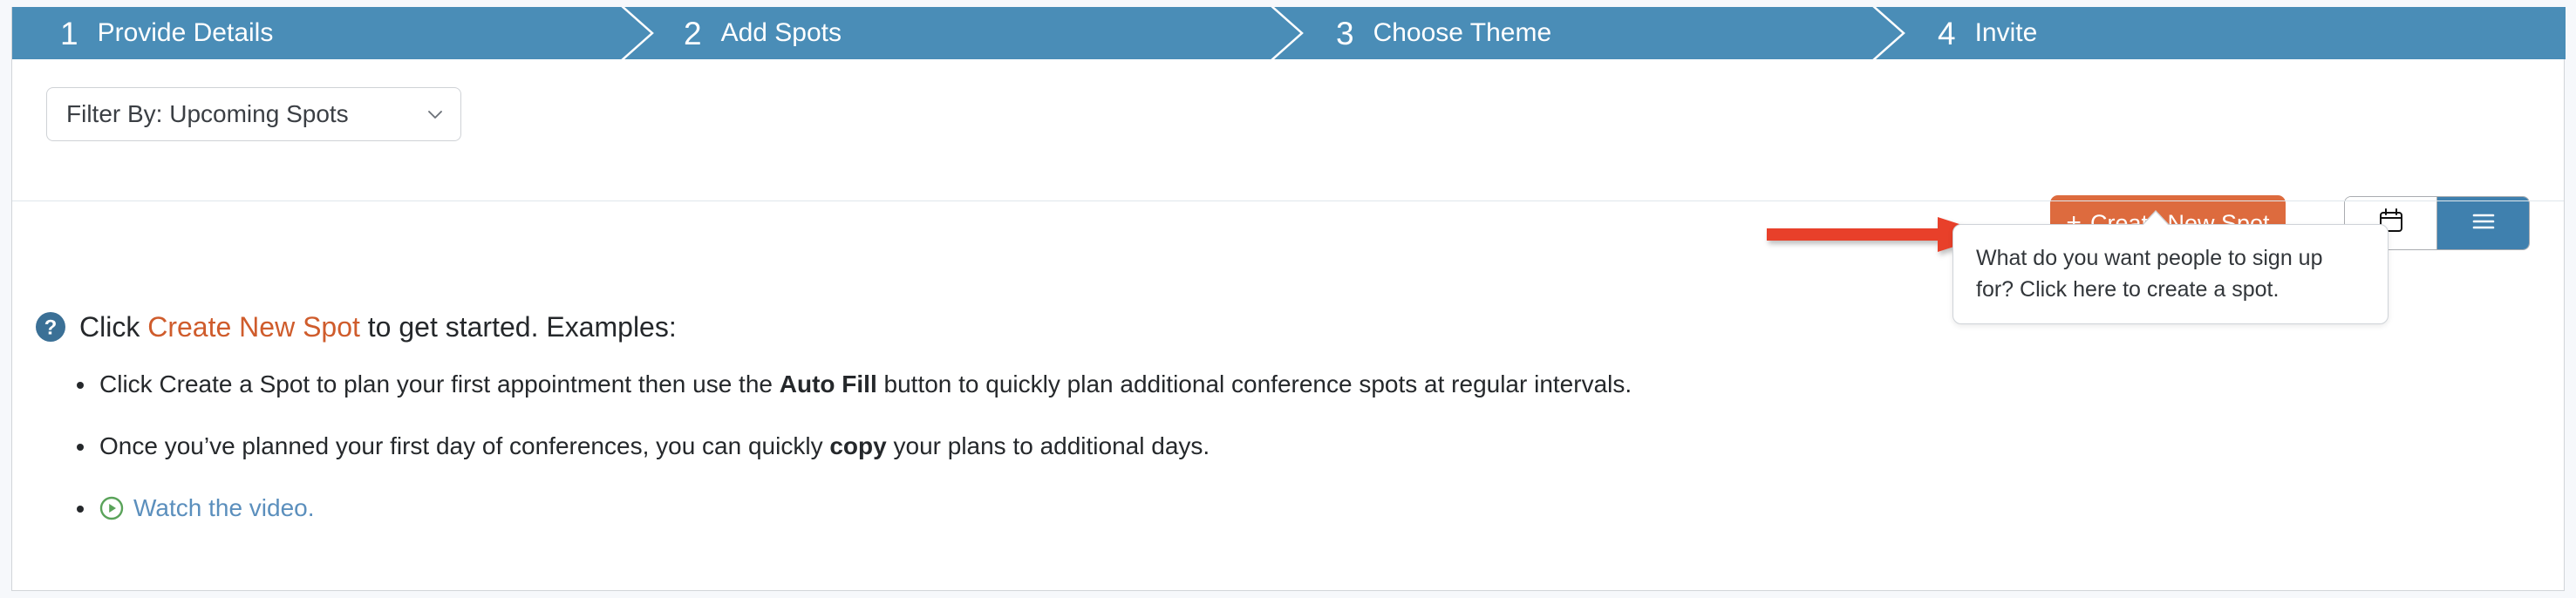  Describe the element at coordinates (2156, 219) in the screenshot. I see `tooltip-arrow` at that location.